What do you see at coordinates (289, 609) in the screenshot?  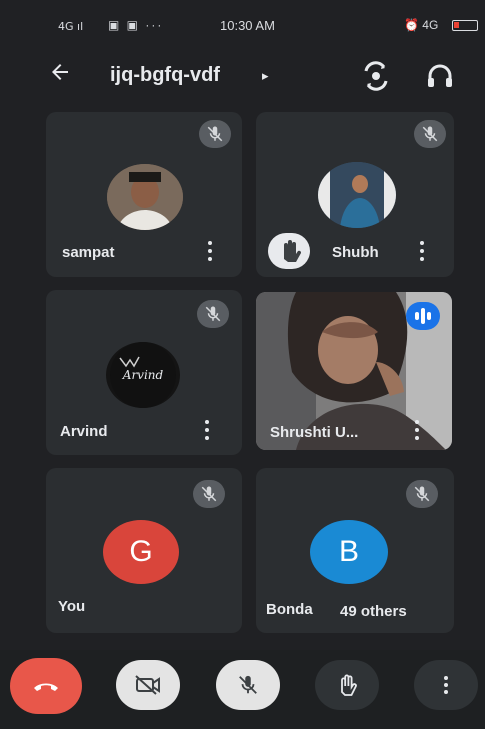 I see `participant-name: Bonda` at bounding box center [289, 609].